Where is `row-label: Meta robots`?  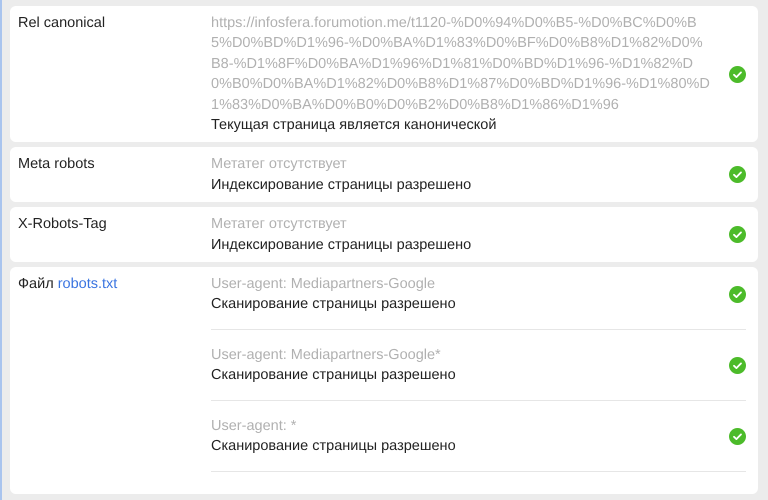
row-label: Meta robots is located at coordinates (57, 164).